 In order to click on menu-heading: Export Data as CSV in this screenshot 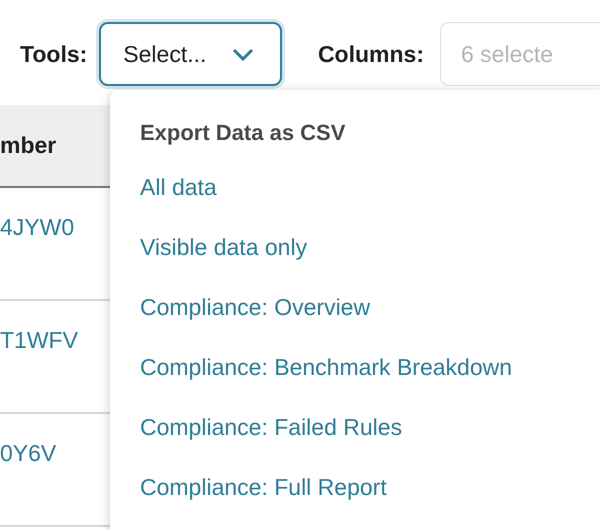, I will do `click(243, 133)`.